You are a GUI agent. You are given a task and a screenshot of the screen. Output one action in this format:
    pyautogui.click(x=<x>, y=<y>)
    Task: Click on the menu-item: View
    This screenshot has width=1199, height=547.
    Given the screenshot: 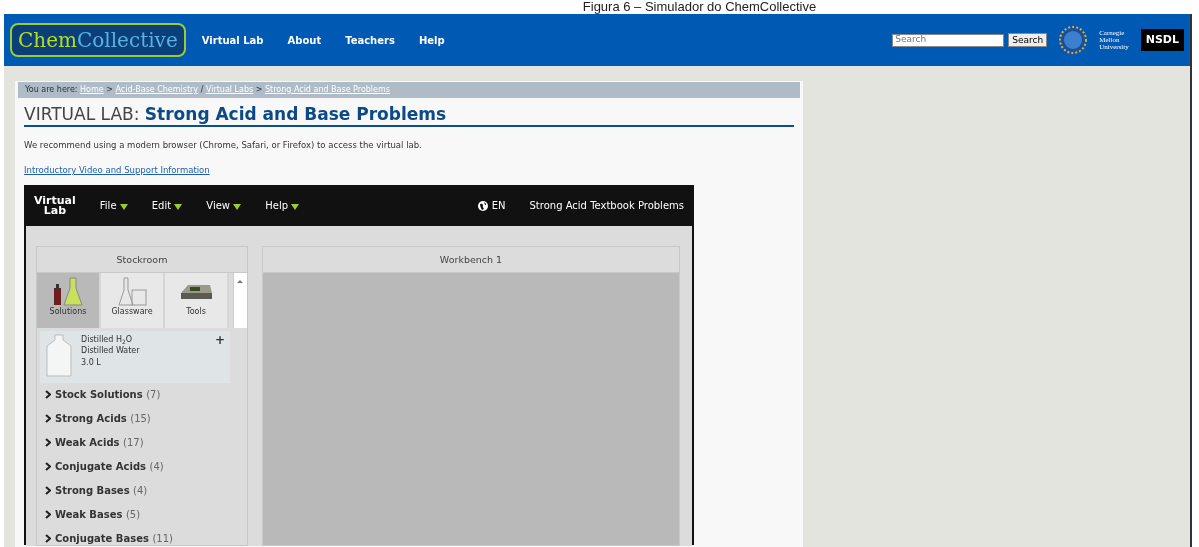 What is the action you would take?
    pyautogui.click(x=224, y=206)
    